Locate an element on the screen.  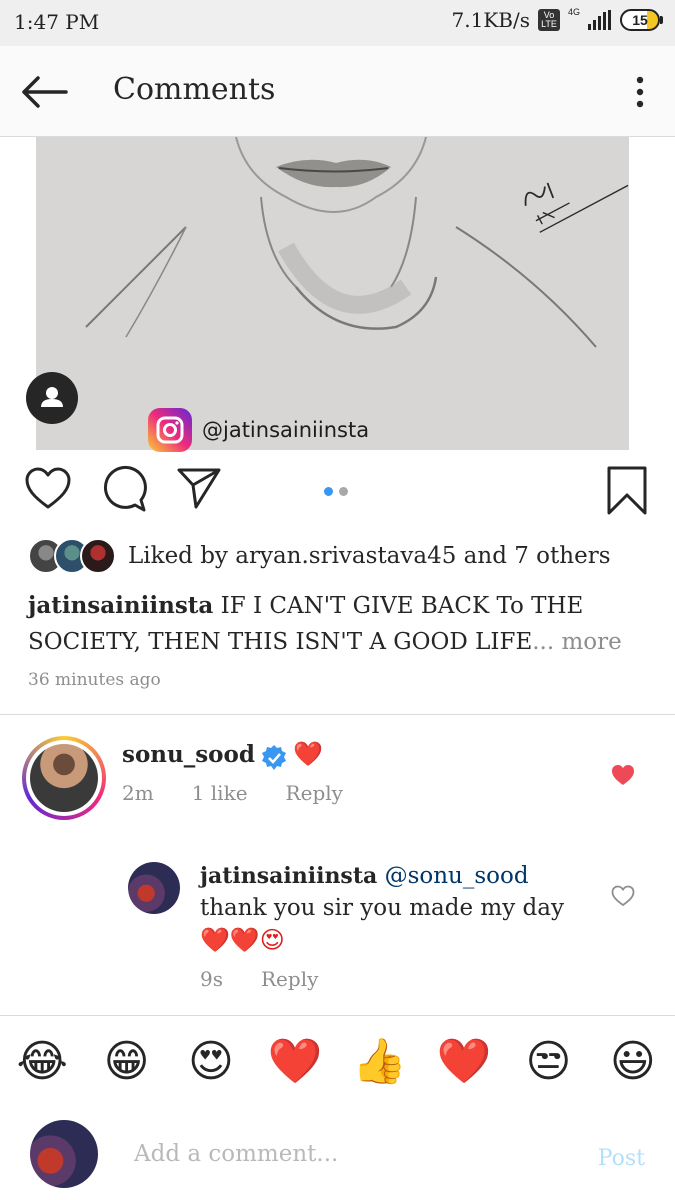
emoji-button: 😂 is located at coordinates (42, 1061).